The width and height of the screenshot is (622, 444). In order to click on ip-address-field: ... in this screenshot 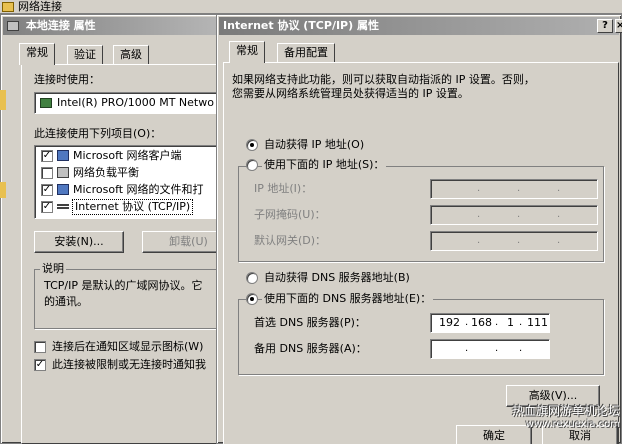, I will do `click(514, 189)`.